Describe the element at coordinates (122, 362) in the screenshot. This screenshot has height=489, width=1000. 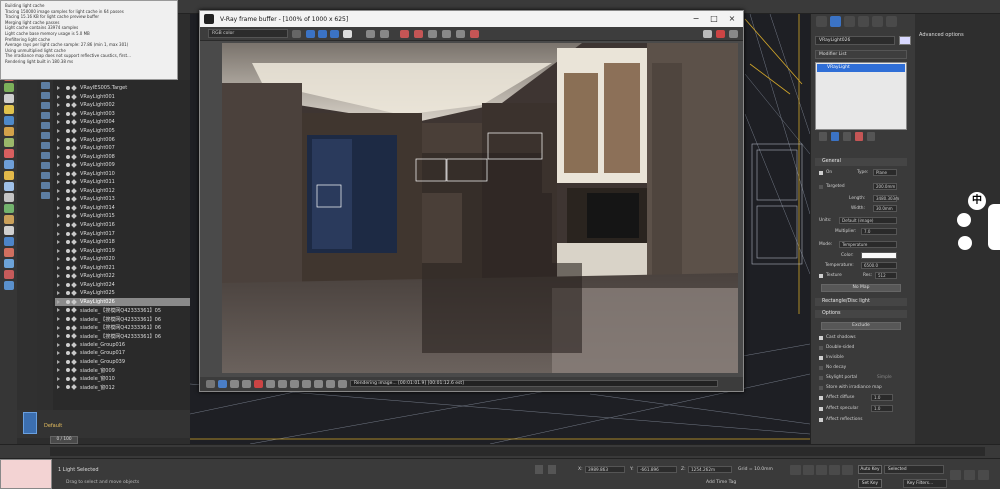
I see `scene-list-item: siadele_Group039` at that location.